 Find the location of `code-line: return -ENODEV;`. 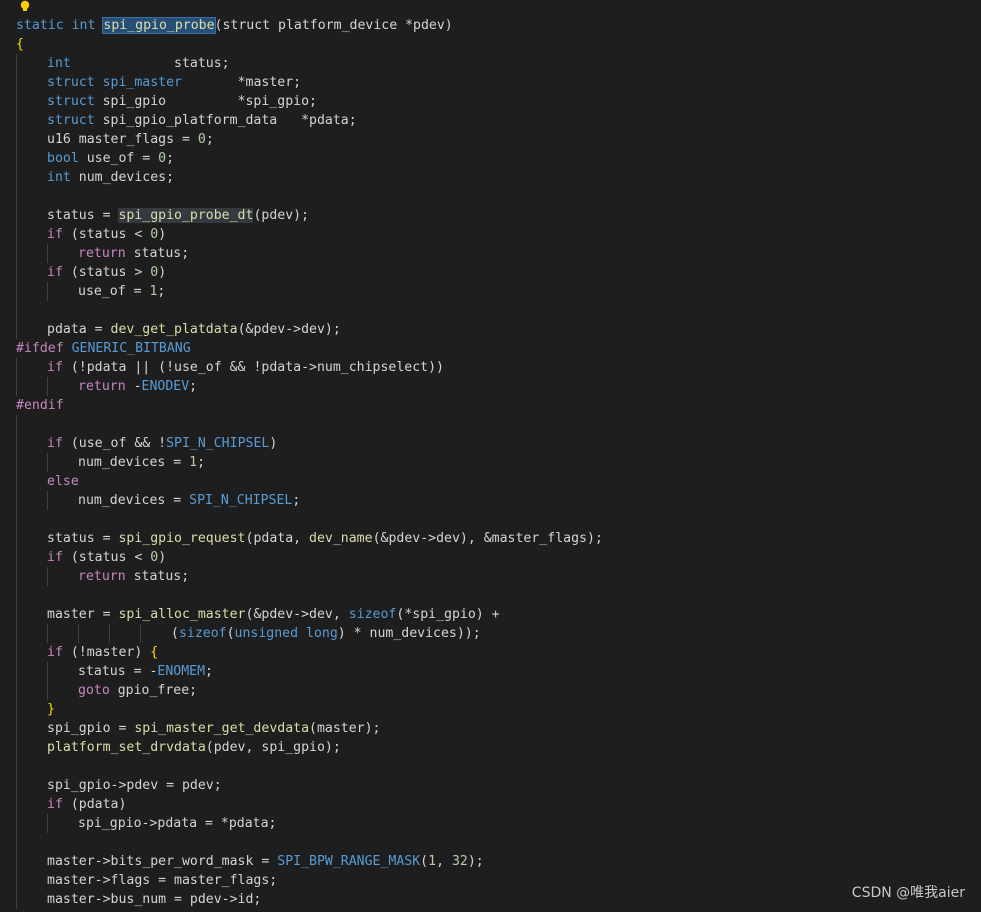

code-line: return -ENODEV; is located at coordinates (490, 386).